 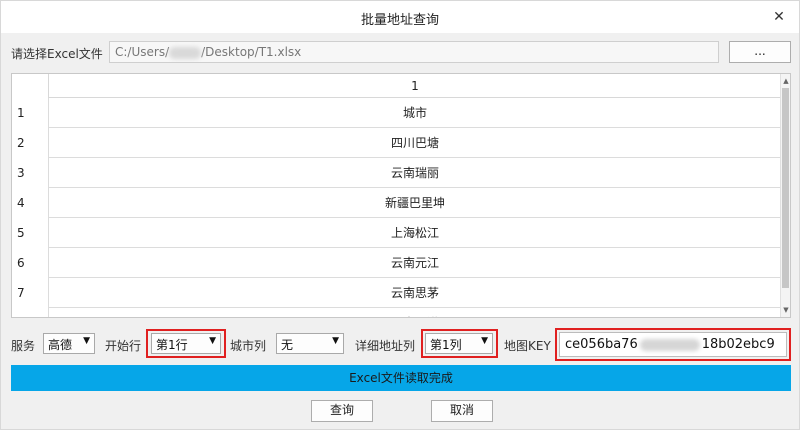 I want to click on address-col-value: 第1列, so click(x=446, y=345).